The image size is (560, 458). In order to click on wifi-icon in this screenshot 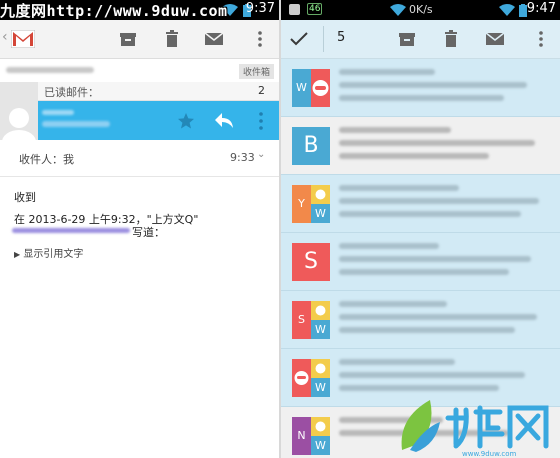, I will do `click(398, 10)`.